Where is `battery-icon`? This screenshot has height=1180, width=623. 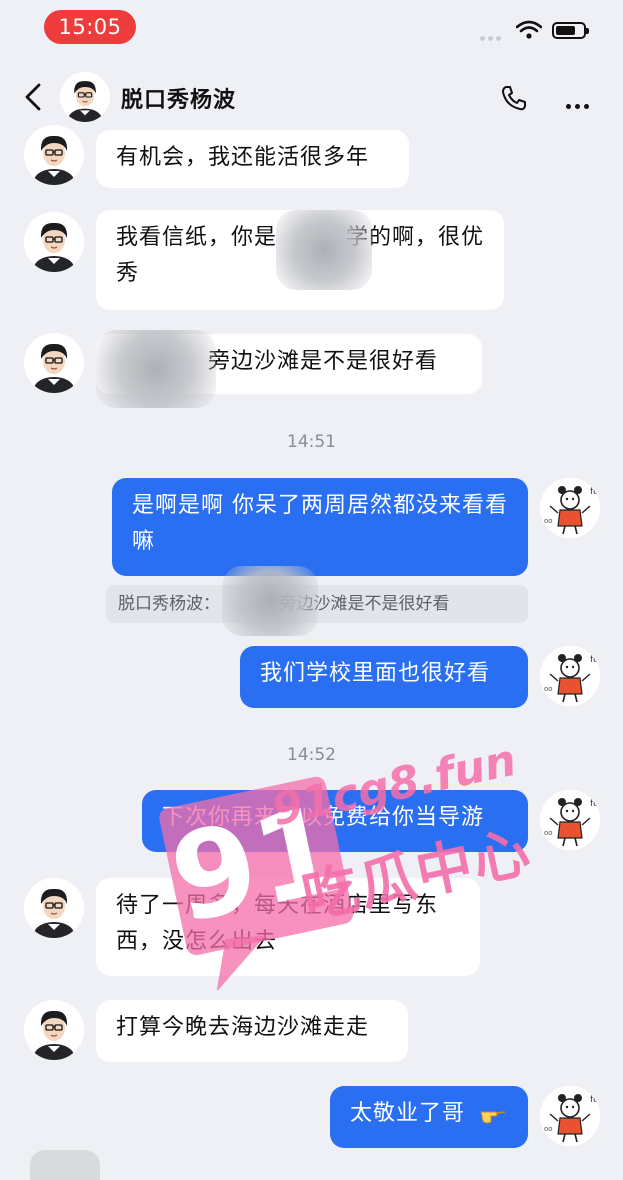 battery-icon is located at coordinates (570, 30).